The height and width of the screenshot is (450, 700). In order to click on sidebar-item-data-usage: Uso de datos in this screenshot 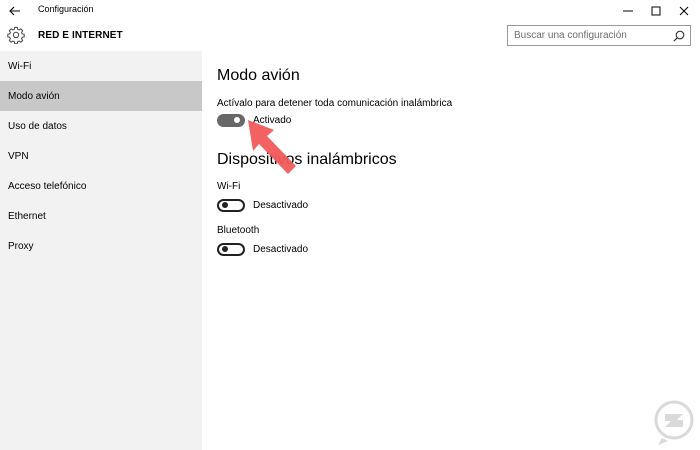, I will do `click(101, 126)`.